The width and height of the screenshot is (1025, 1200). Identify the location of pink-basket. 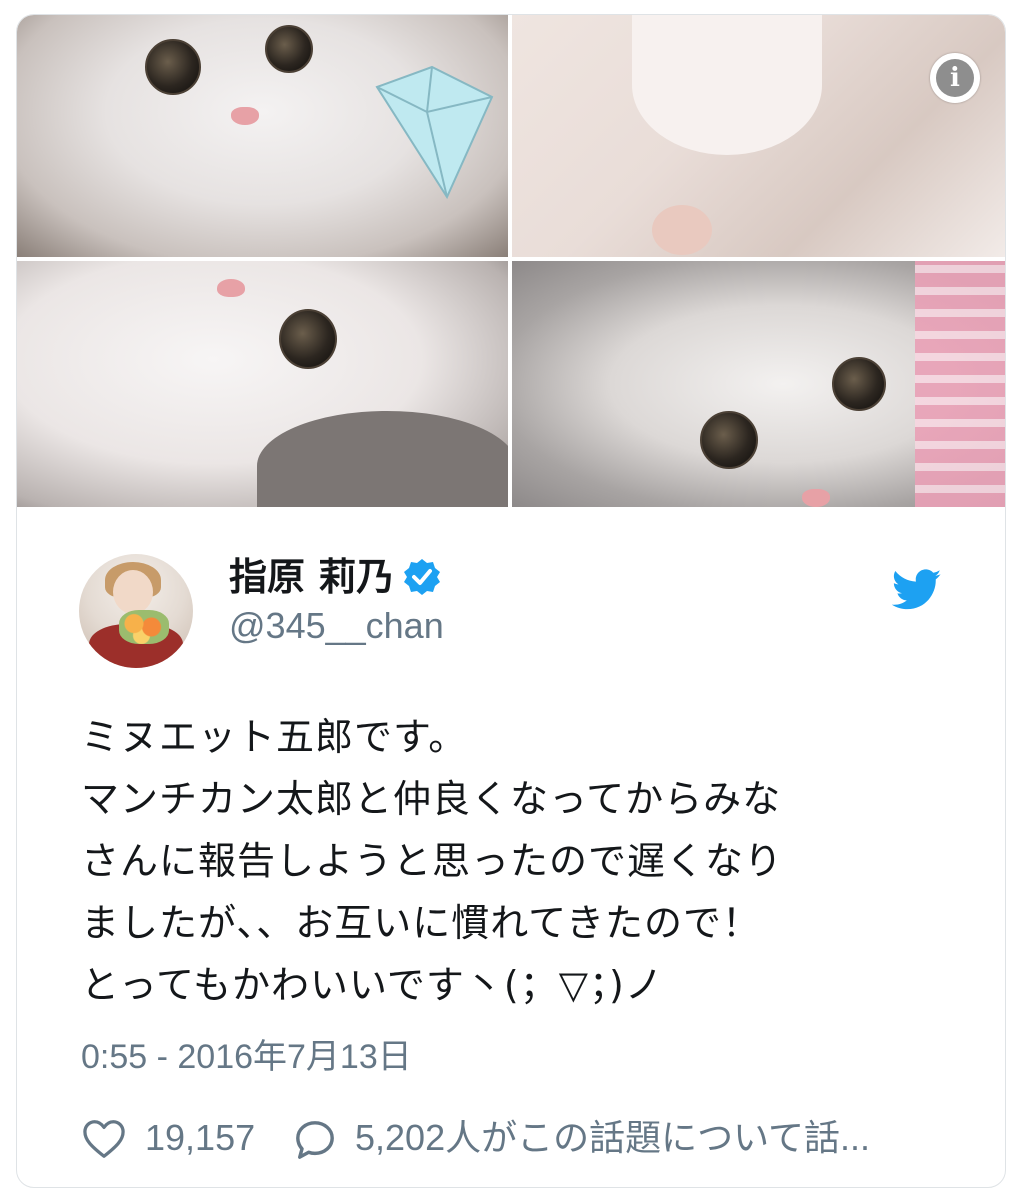
(960, 384).